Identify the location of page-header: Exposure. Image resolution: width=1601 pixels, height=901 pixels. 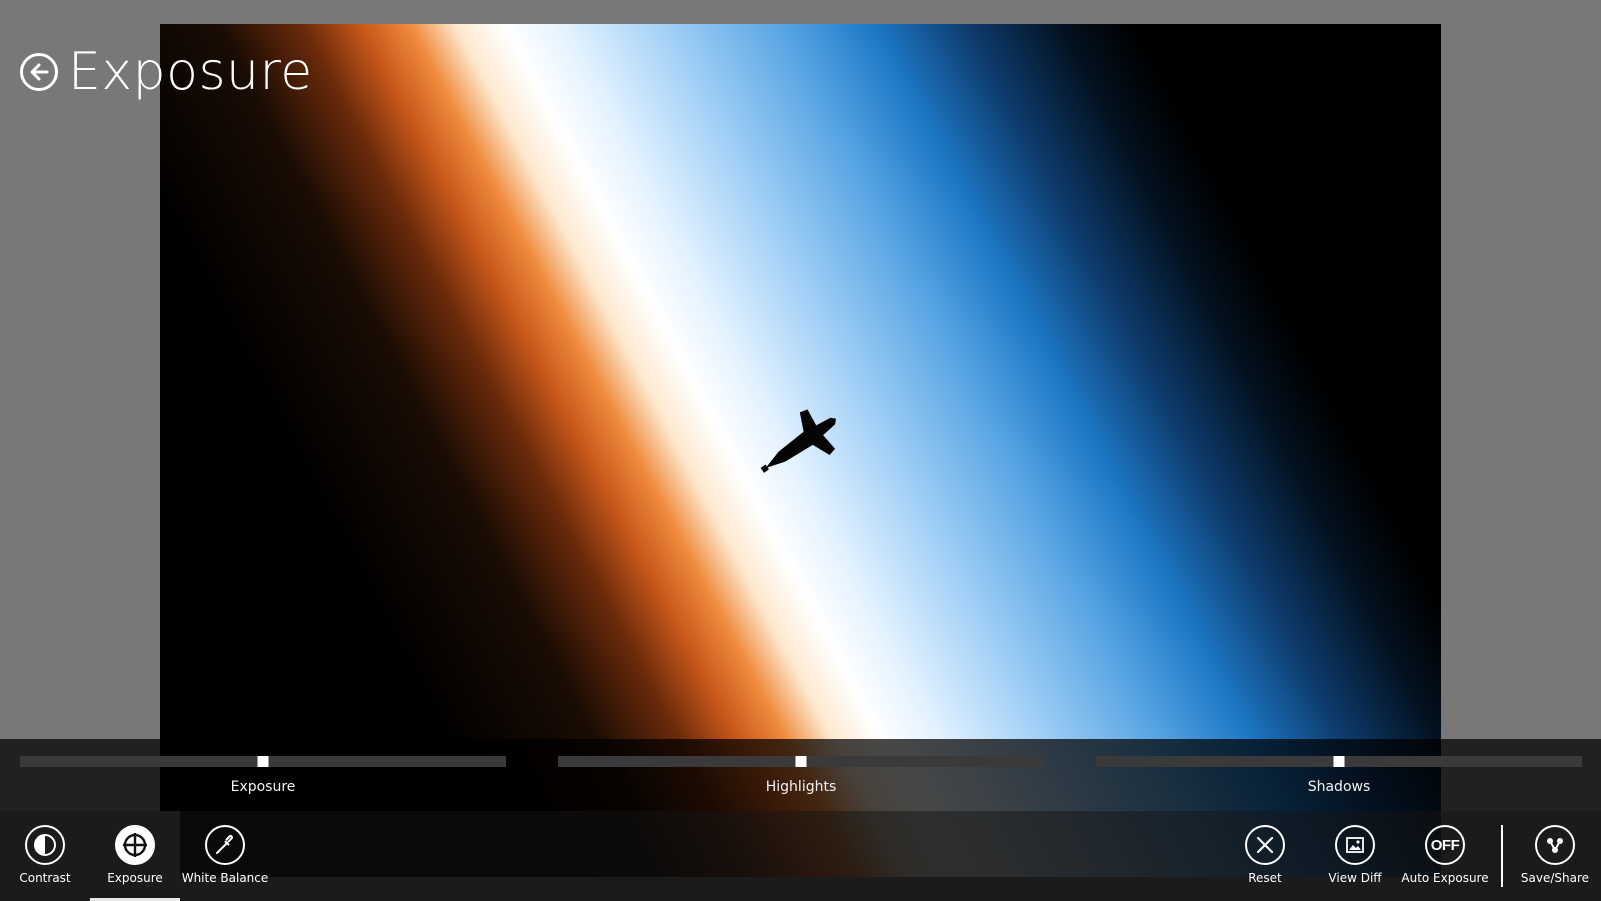
(166, 72).